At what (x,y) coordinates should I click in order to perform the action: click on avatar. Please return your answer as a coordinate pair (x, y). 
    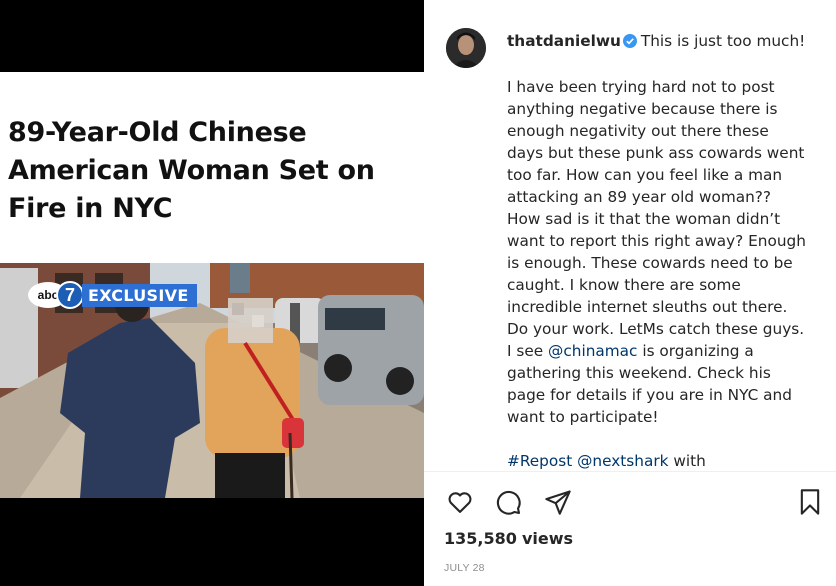
    Looking at the image, I should click on (466, 48).